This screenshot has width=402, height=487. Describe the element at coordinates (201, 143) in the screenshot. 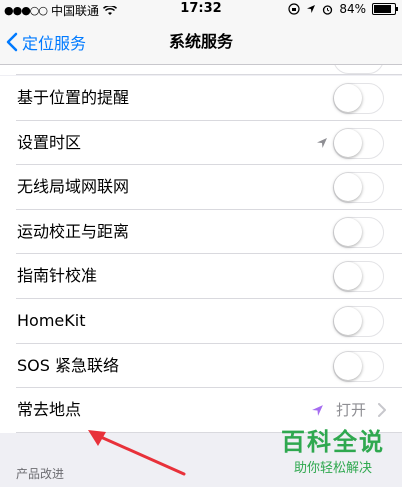

I see `row-set-time-zone: 设置时区` at that location.